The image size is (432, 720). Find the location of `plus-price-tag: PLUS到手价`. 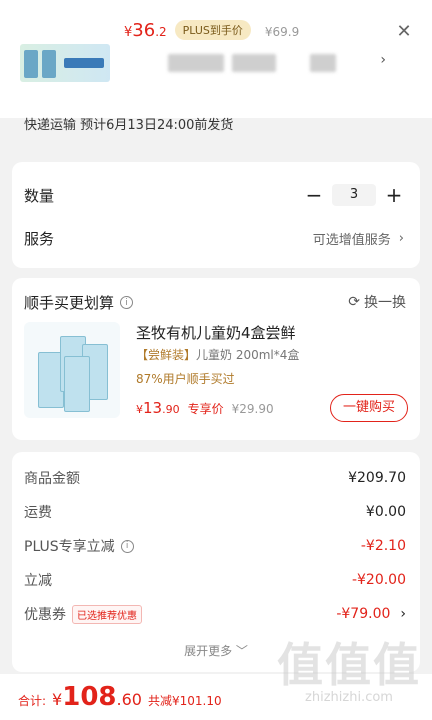

plus-price-tag: PLUS到手价 is located at coordinates (212, 30).